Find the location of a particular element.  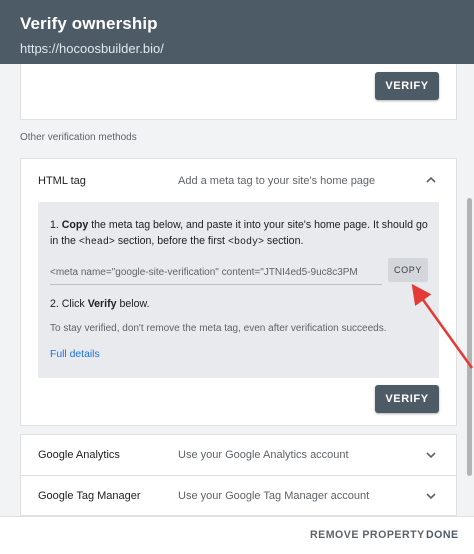

done-button: DONE is located at coordinates (442, 535).